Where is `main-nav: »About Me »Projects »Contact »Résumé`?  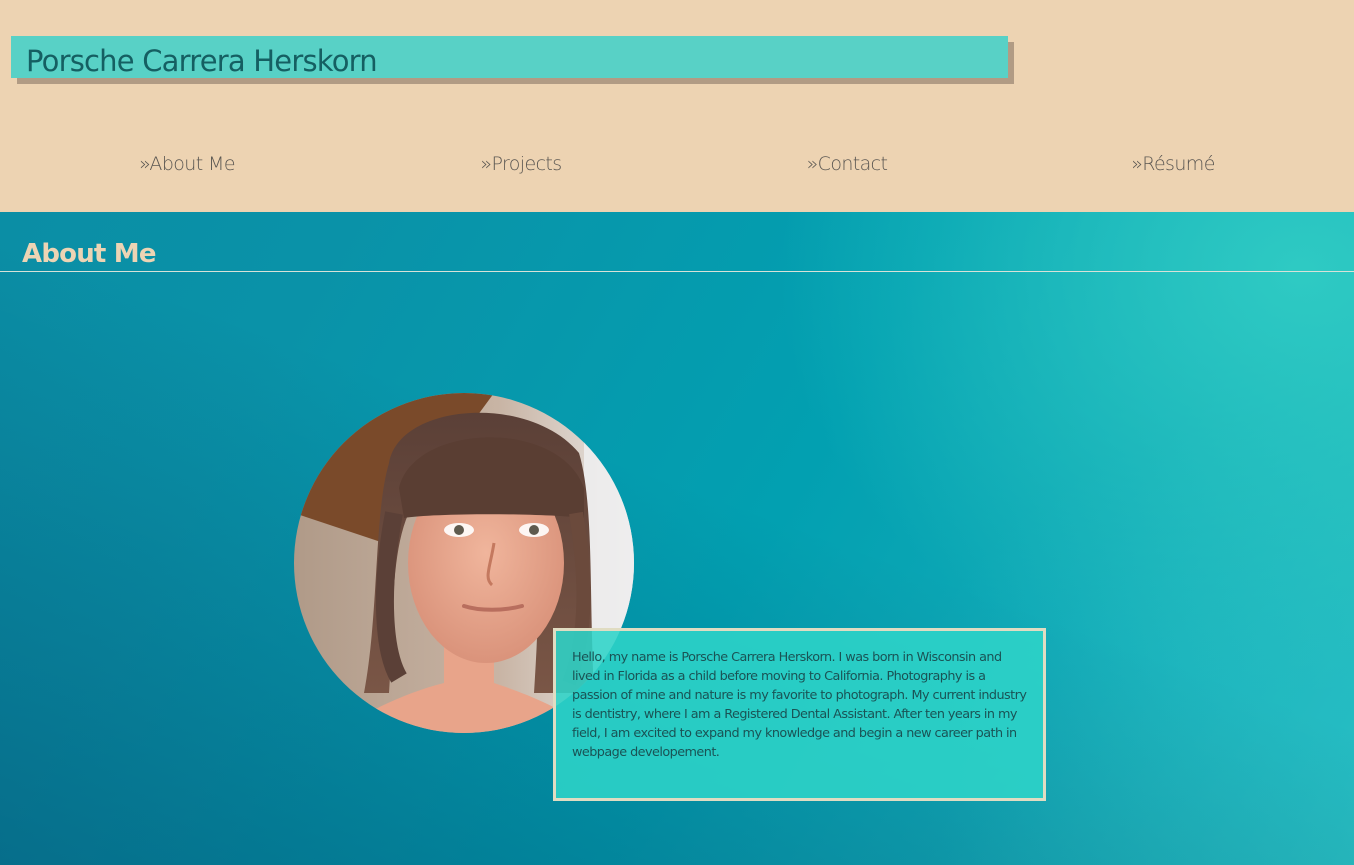
main-nav: »About Me »Projects »Contact »Résumé is located at coordinates (677, 164).